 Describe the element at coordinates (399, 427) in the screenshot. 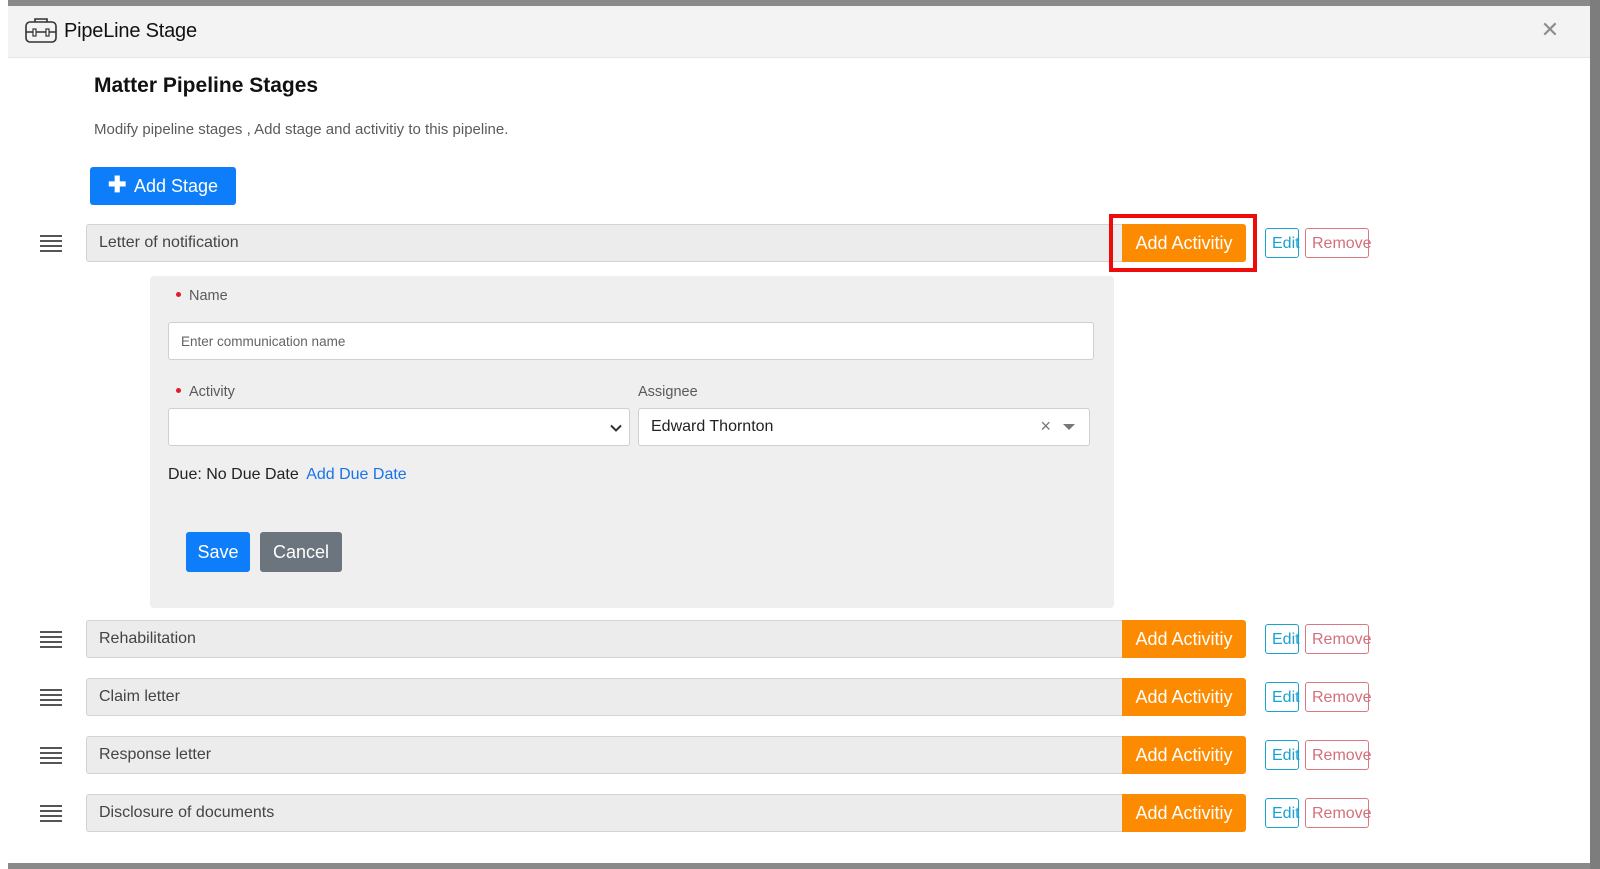

I see `activity-select` at that location.